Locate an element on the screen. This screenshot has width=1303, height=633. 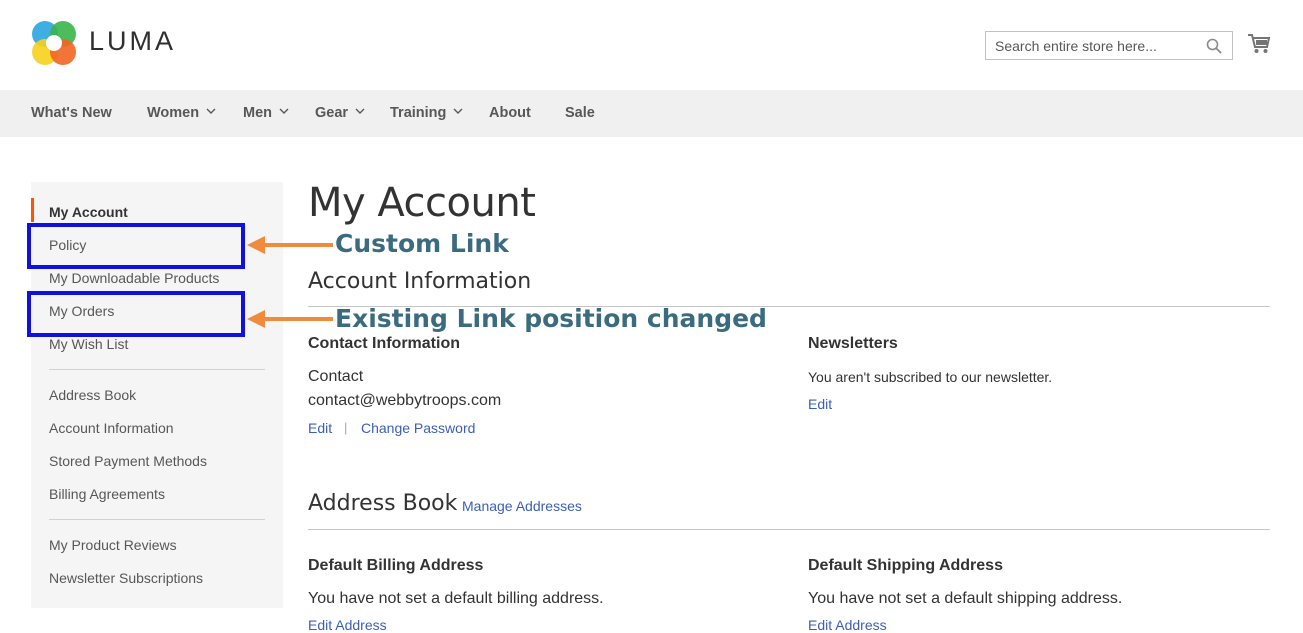
sidebar-item-address-book: Address Book is located at coordinates (92, 395).